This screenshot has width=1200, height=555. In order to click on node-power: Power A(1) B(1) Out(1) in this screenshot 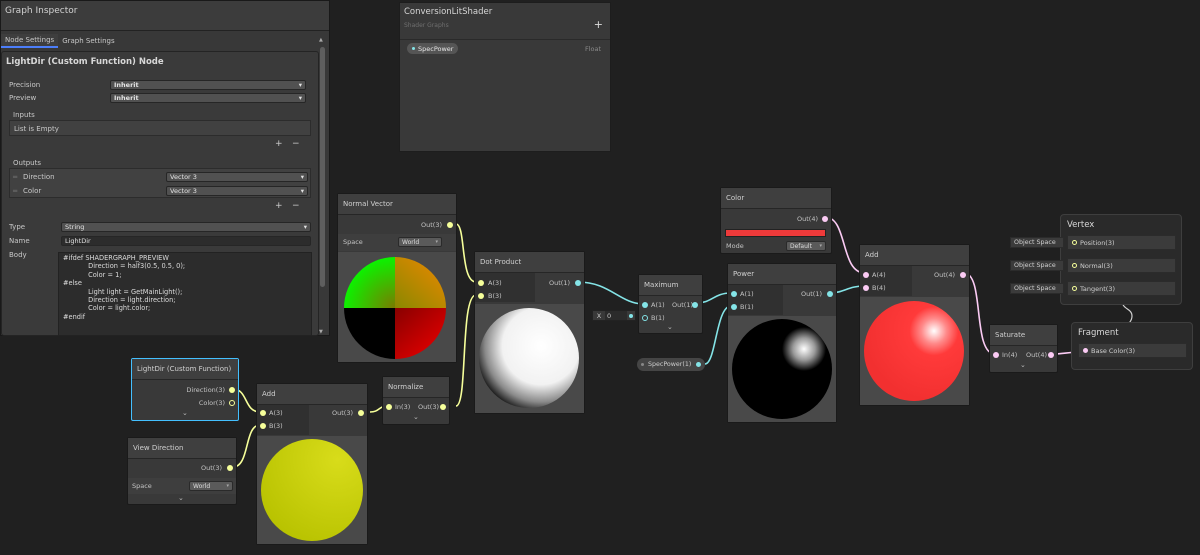, I will do `click(782, 343)`.